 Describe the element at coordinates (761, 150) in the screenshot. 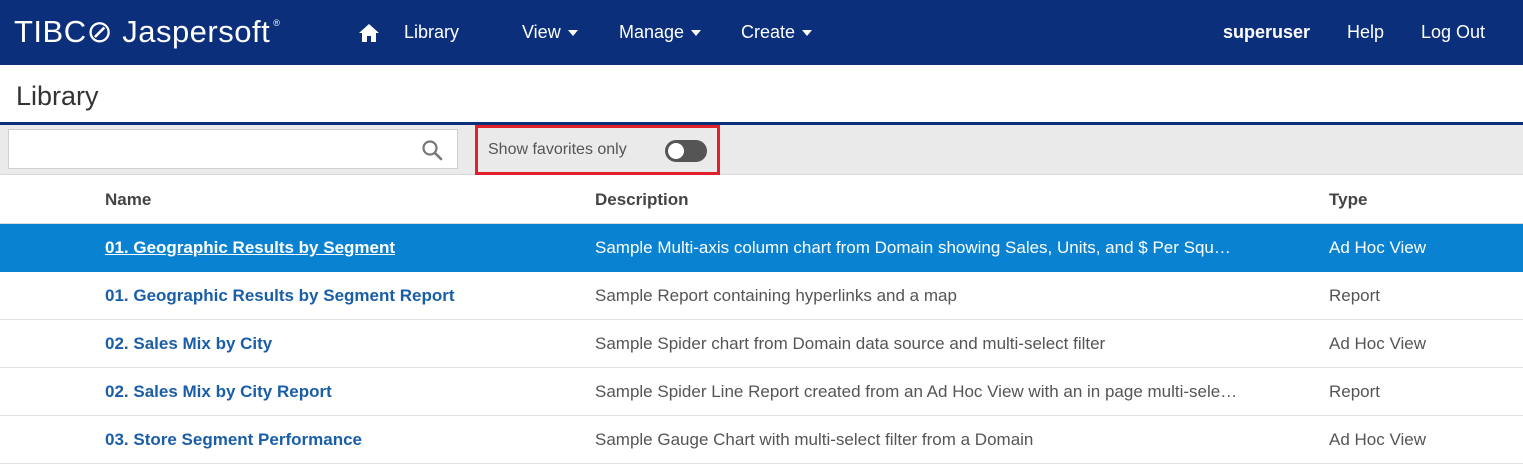

I see `library-toolbar: Show favorites only` at that location.